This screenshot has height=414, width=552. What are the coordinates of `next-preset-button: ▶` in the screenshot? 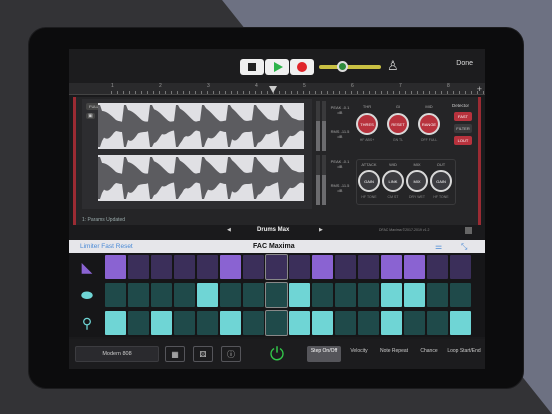 It's located at (321, 230).